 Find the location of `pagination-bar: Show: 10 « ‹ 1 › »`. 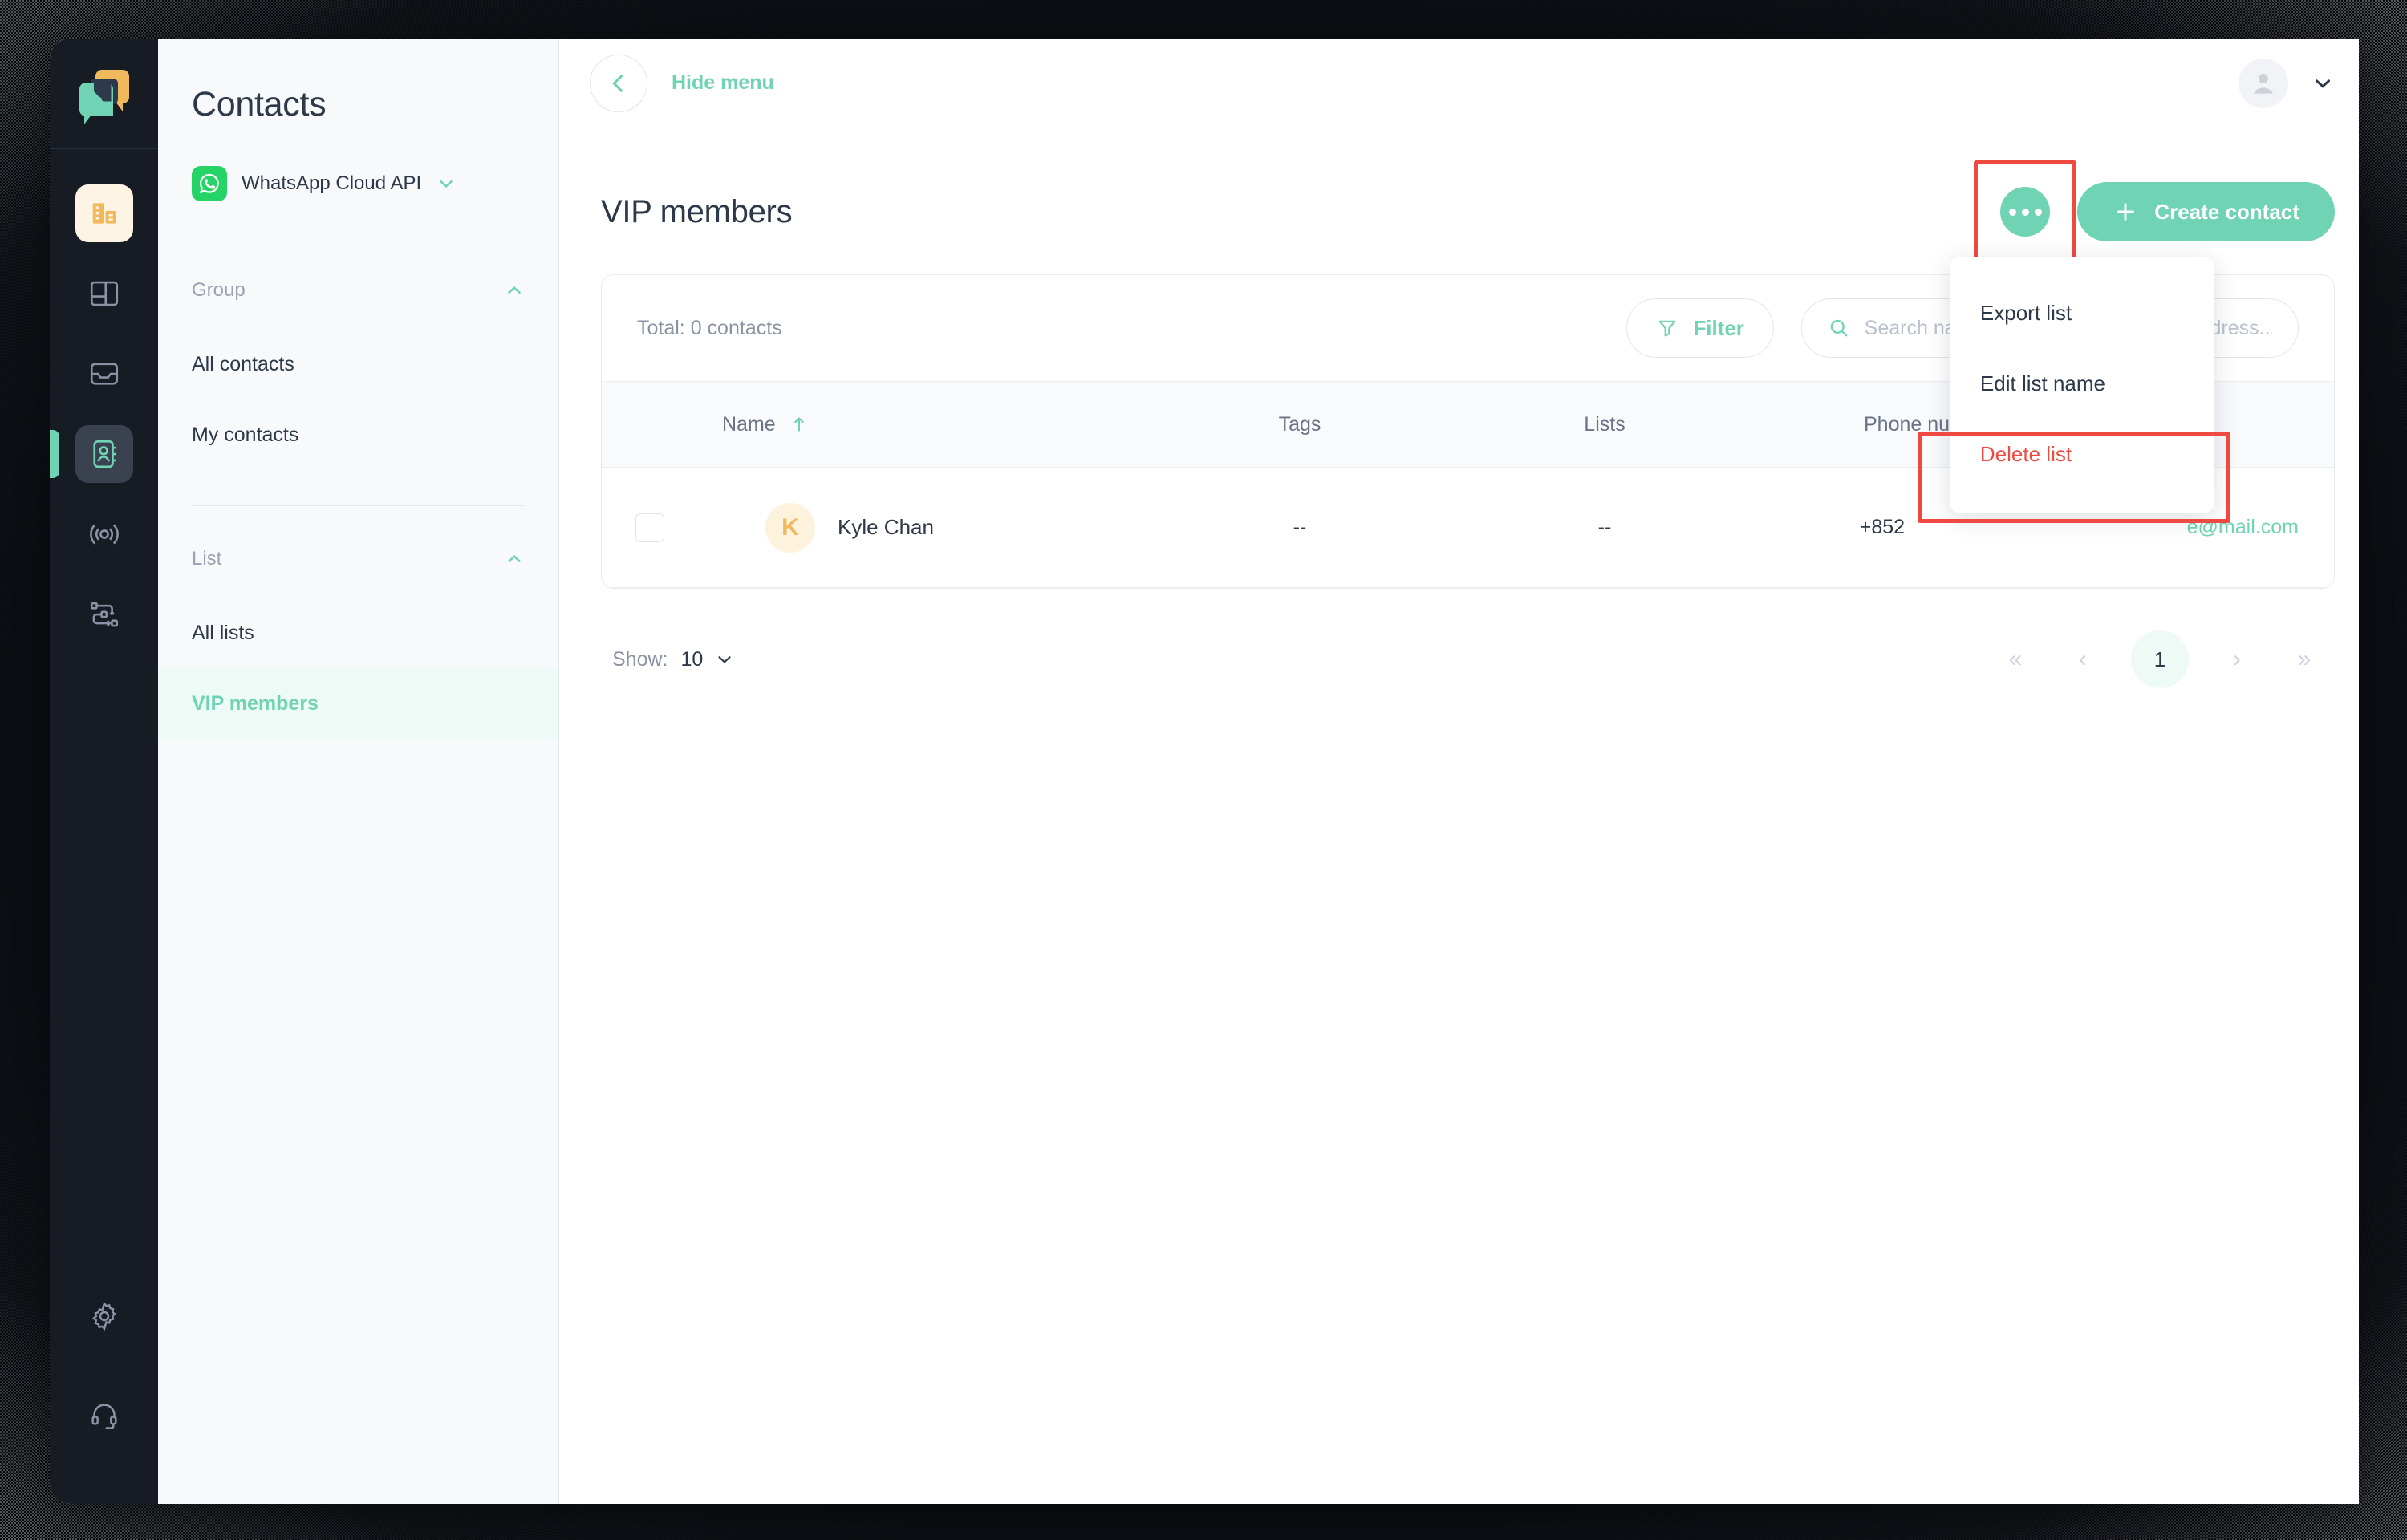

pagination-bar: Show: 10 « ‹ 1 › » is located at coordinates (1468, 659).